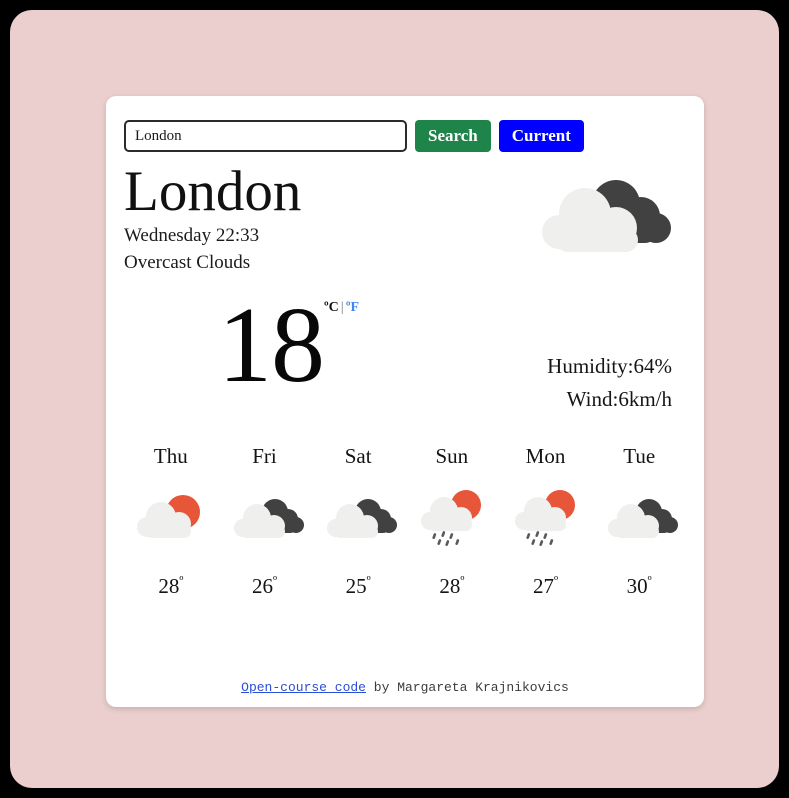  What do you see at coordinates (609, 366) in the screenshot?
I see `humidity-value: Humidity:64%` at bounding box center [609, 366].